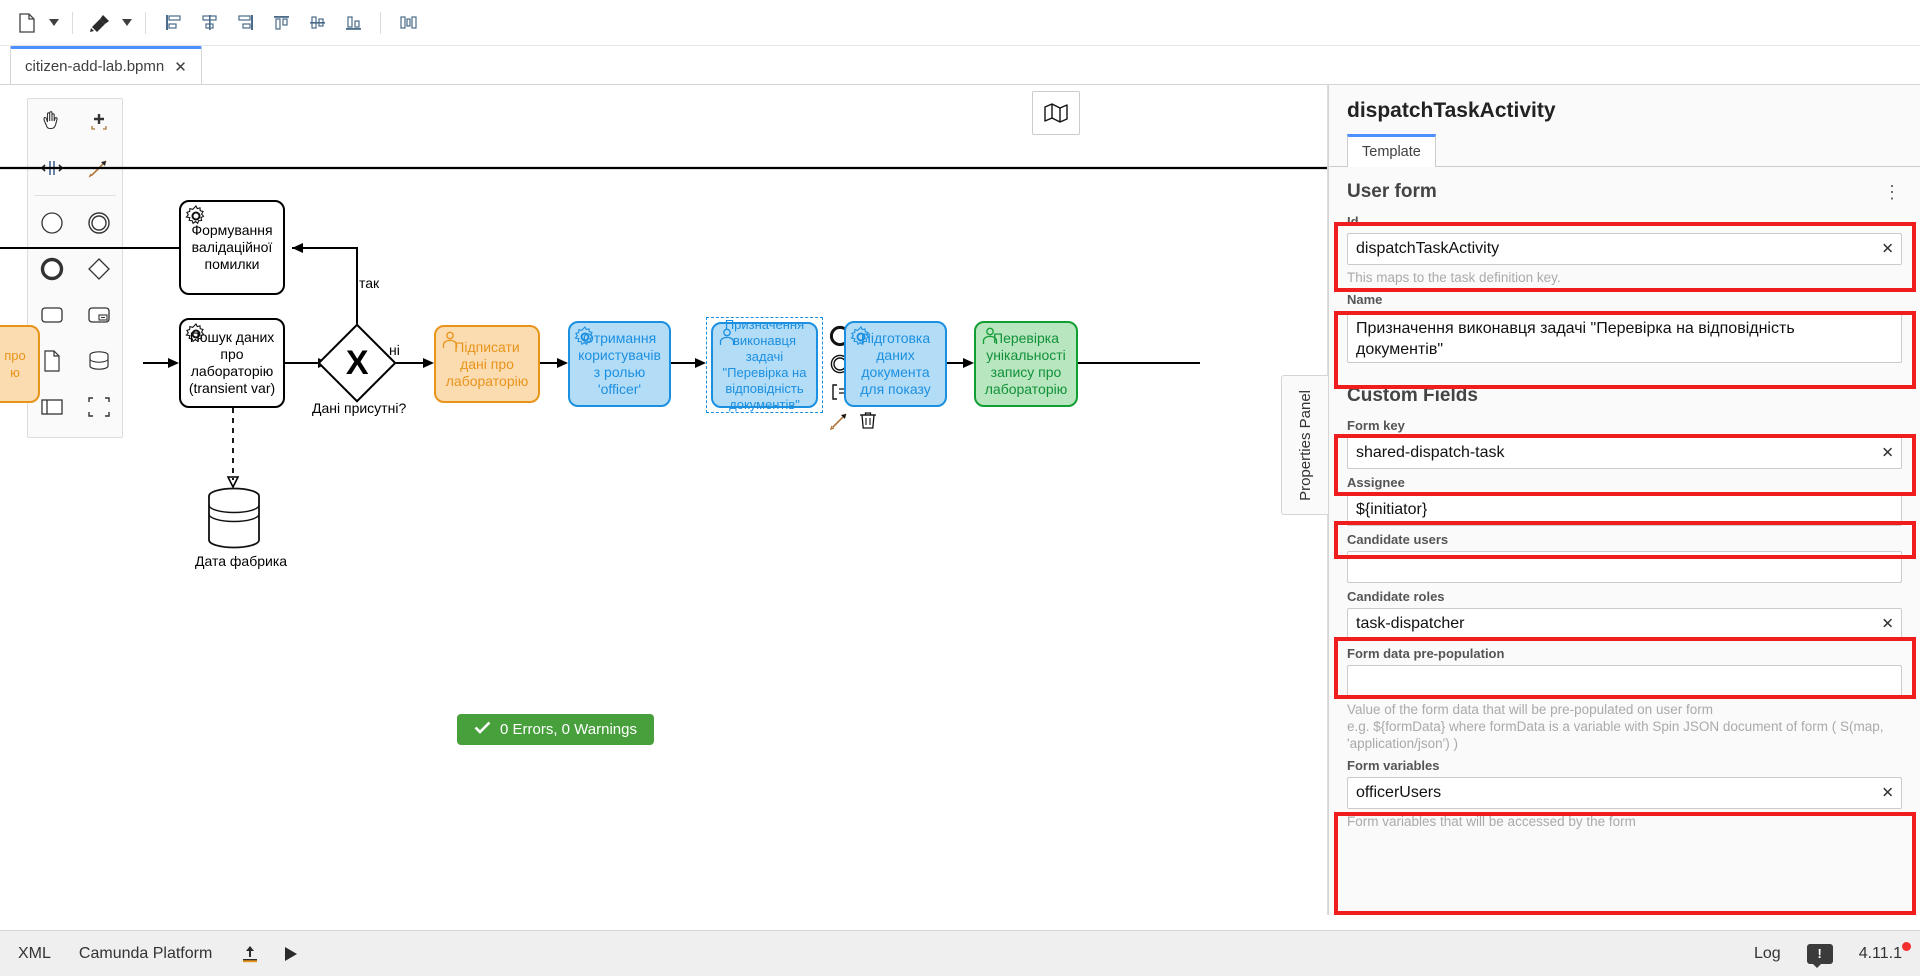 The image size is (1920, 976). I want to click on field-id-input, so click(1624, 249).